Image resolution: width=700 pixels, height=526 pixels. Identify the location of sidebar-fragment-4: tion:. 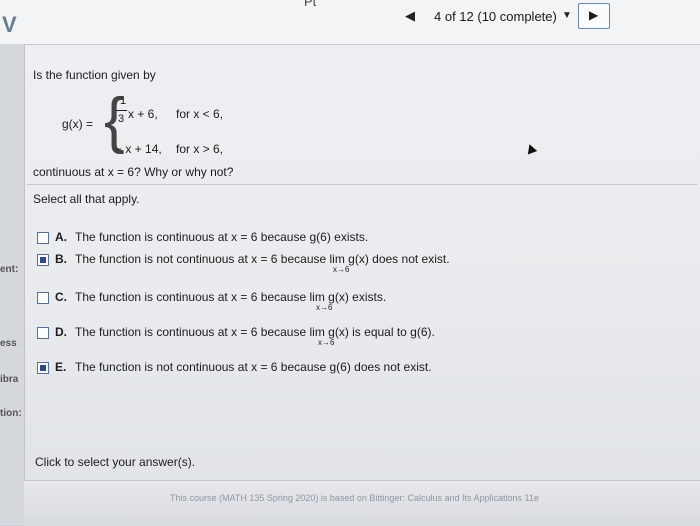
(11, 413).